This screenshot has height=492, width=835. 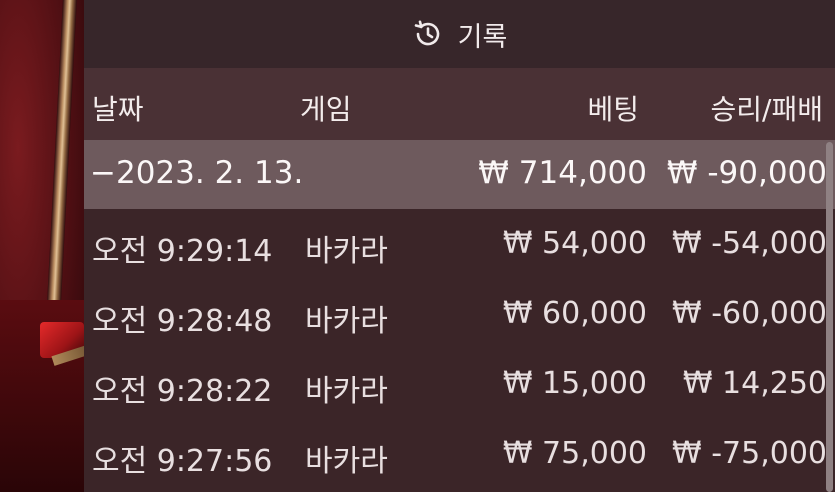 What do you see at coordinates (182, 251) in the screenshot?
I see `row-time: 오전 9:29:14` at bounding box center [182, 251].